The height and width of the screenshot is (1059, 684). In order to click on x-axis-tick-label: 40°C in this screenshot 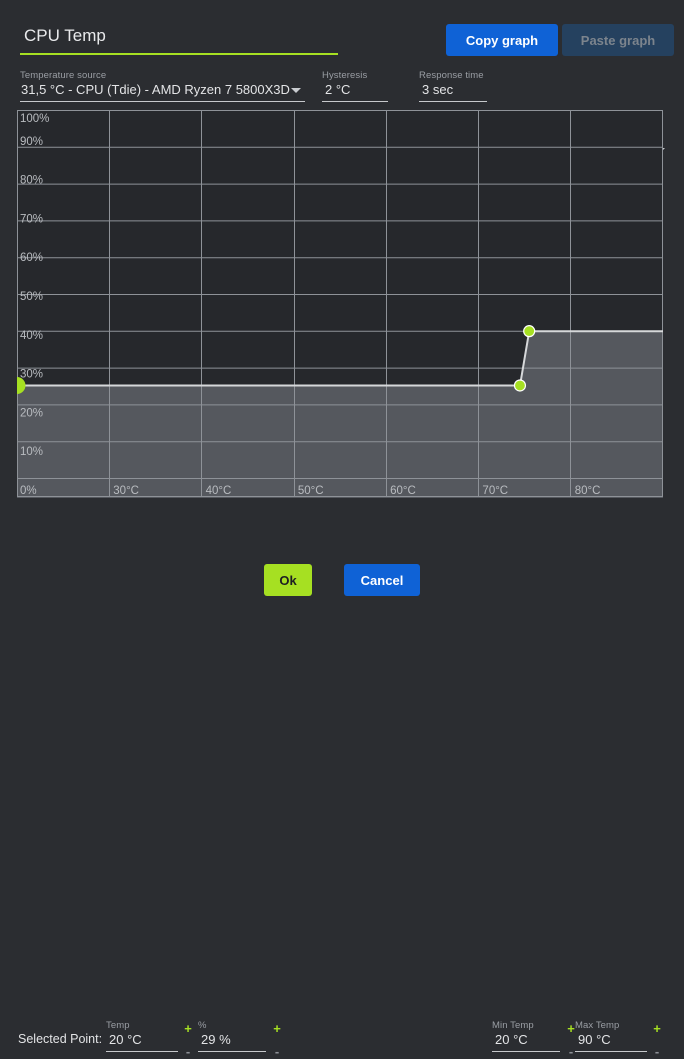, I will do `click(219, 491)`.